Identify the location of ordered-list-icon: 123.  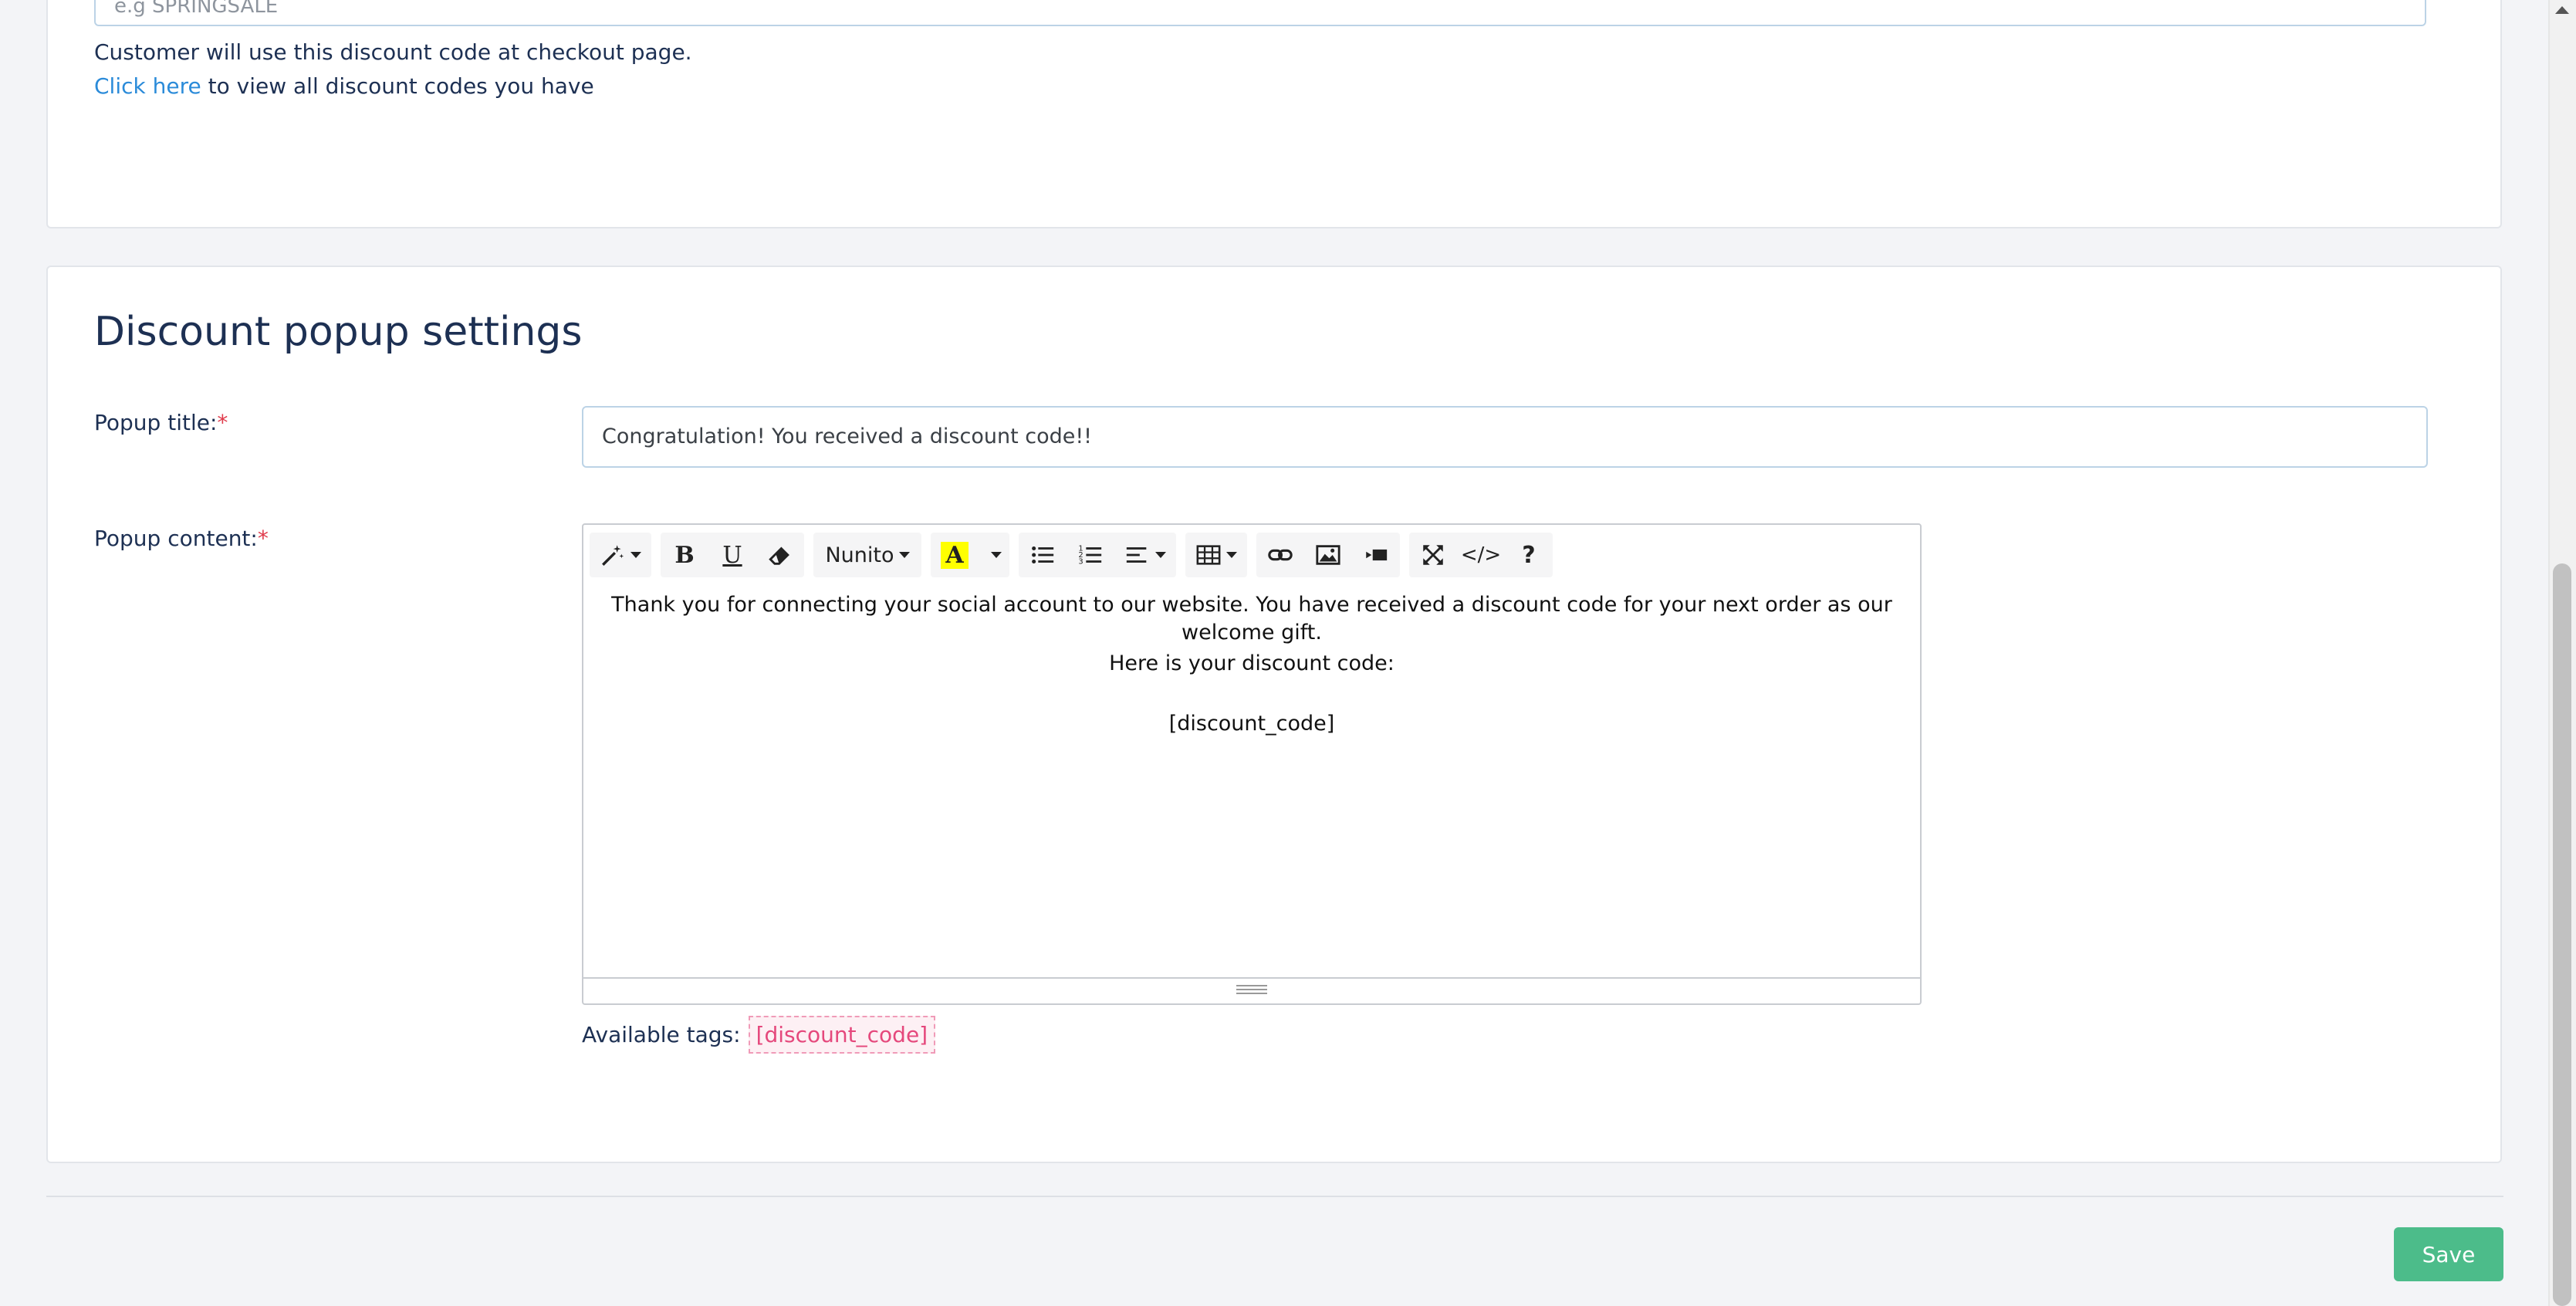
(1090, 555).